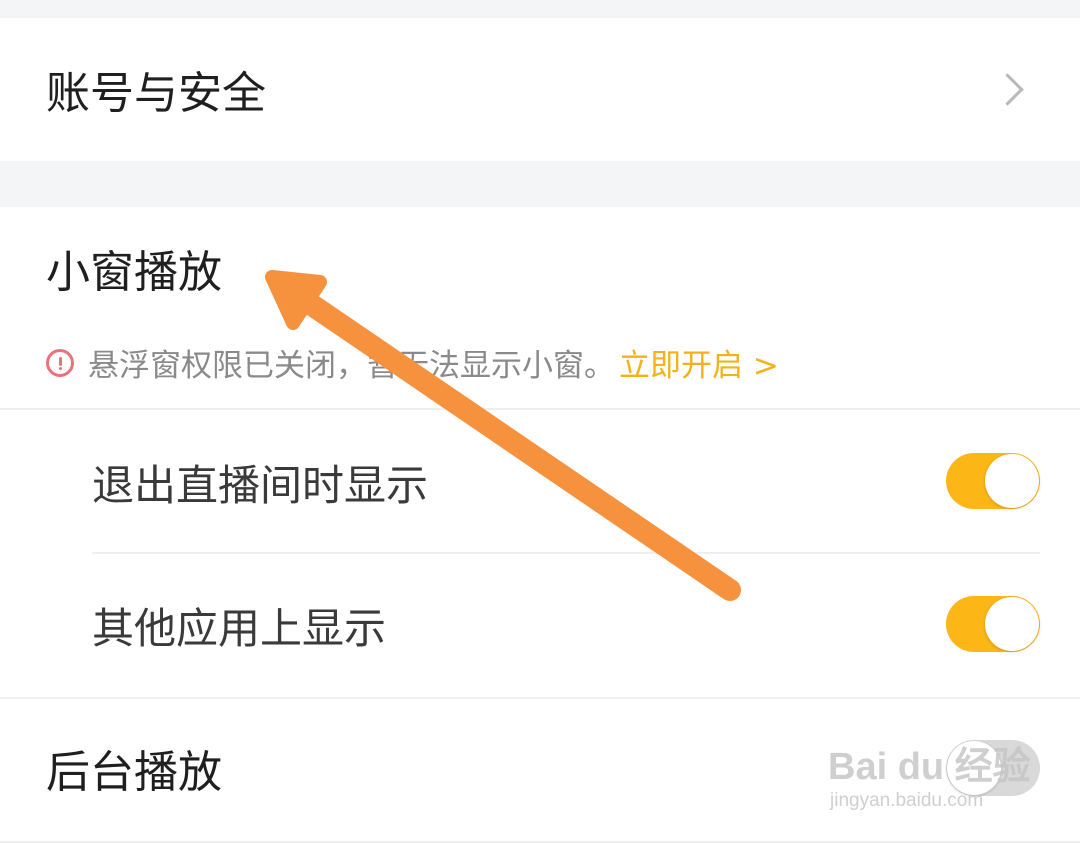  What do you see at coordinates (929, 767) in the screenshot?
I see `watermark-logo-text: Bai du 经验` at bounding box center [929, 767].